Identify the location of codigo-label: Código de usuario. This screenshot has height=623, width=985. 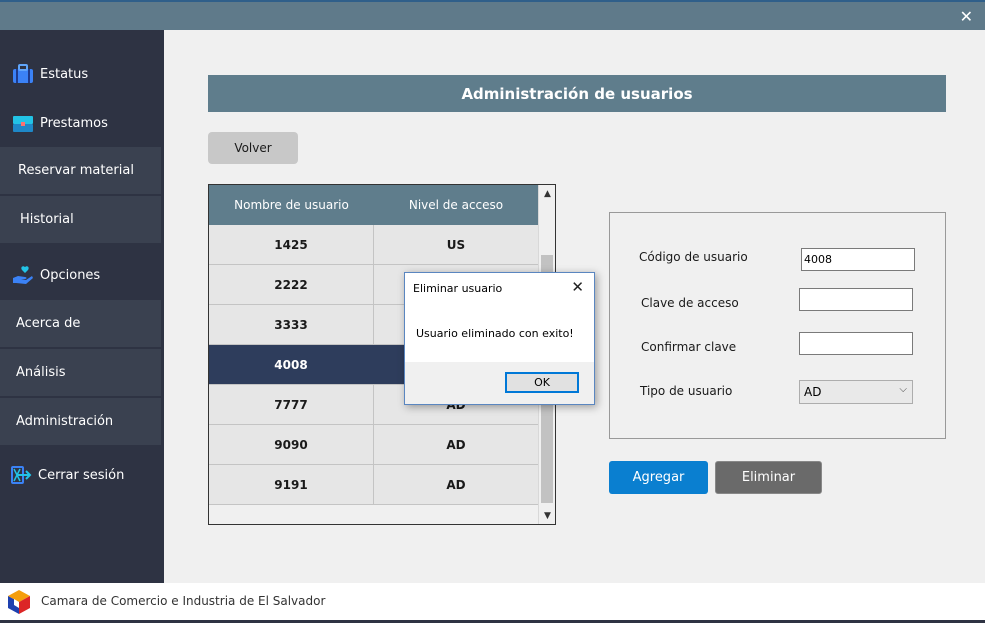
(693, 257).